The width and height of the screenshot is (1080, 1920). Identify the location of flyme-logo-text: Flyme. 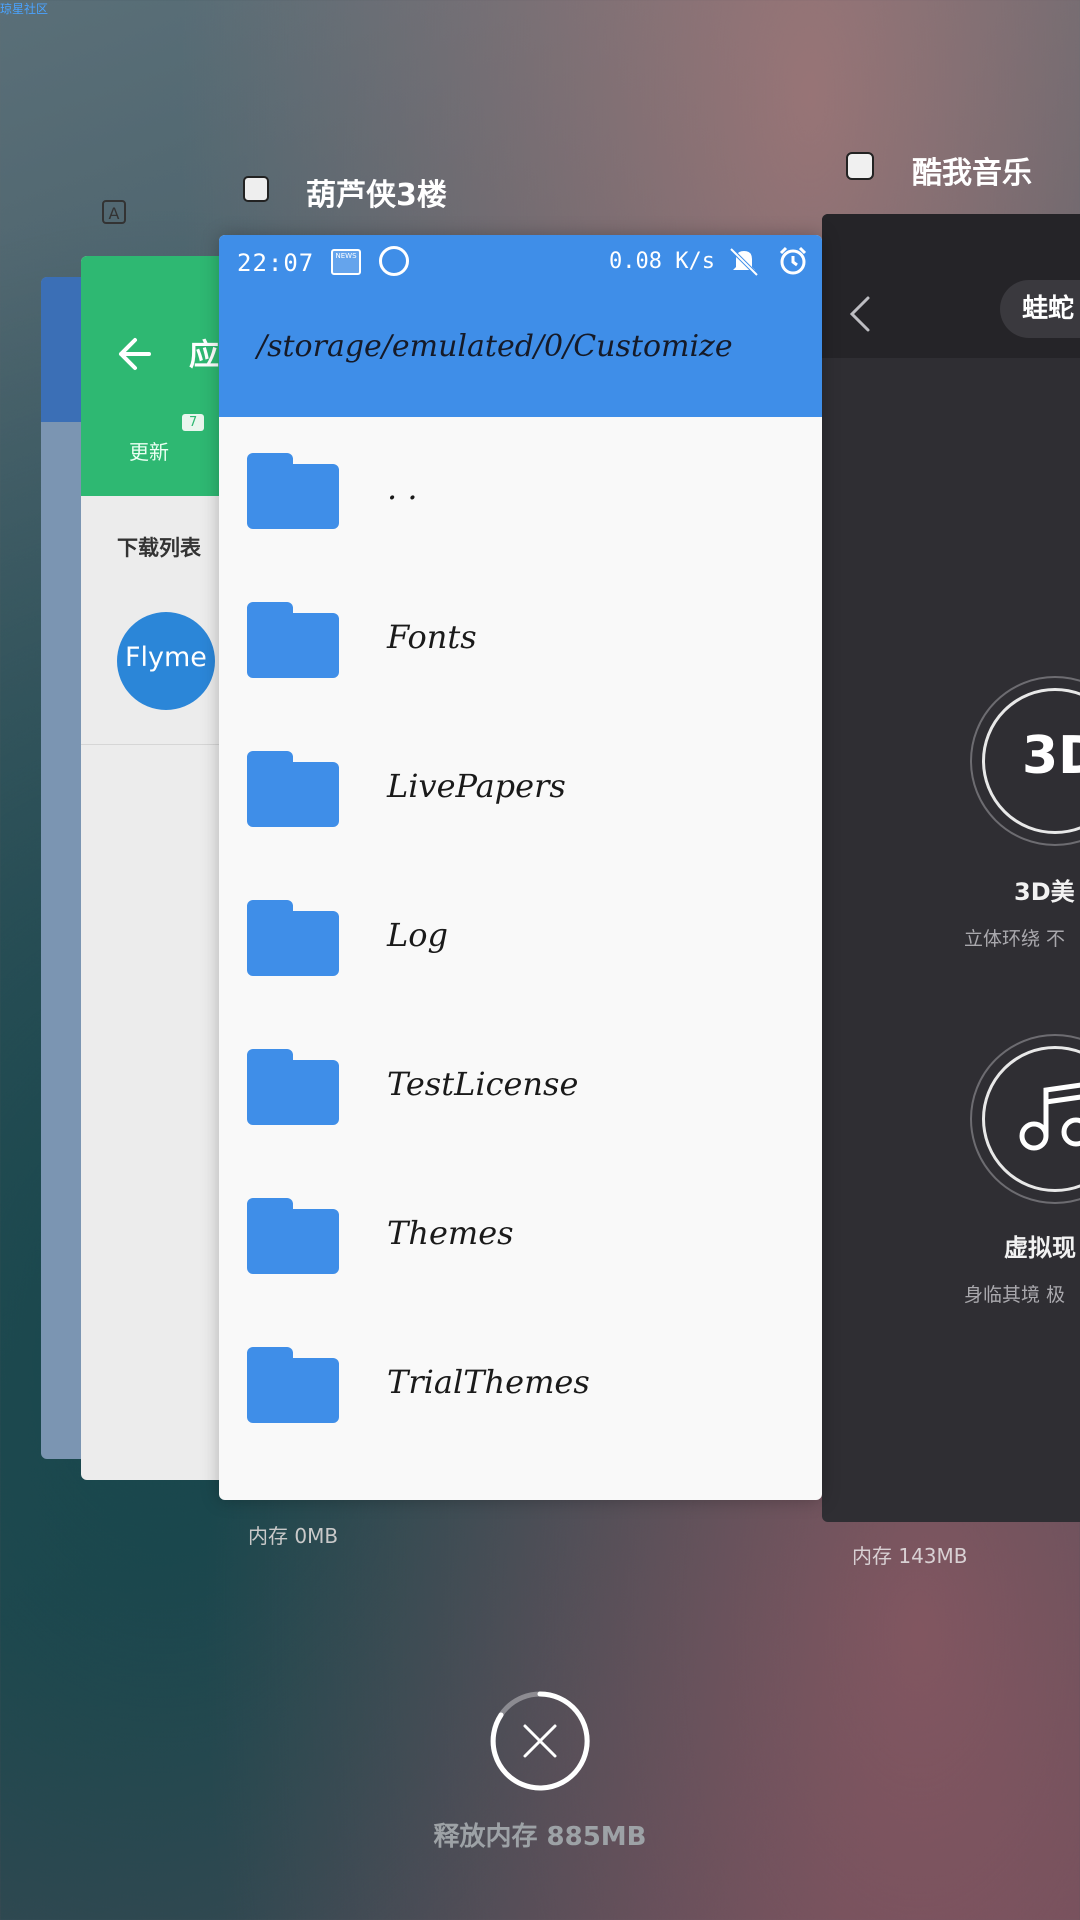
(166, 657).